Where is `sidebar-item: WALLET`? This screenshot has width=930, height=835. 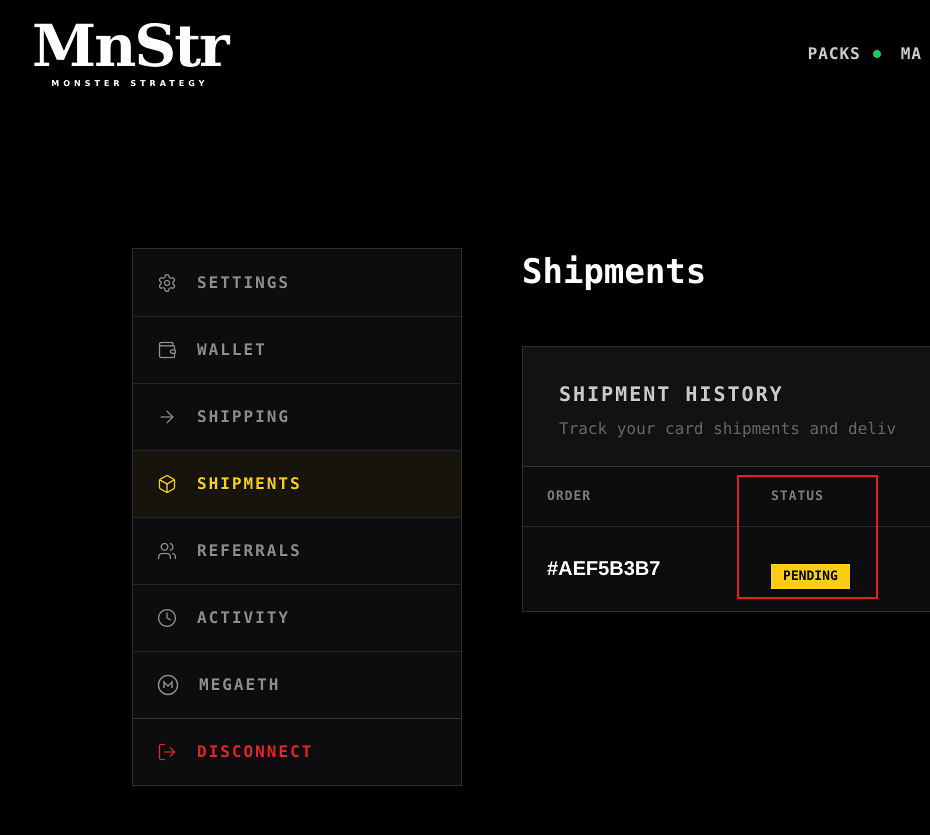
sidebar-item: WALLET is located at coordinates (297, 349).